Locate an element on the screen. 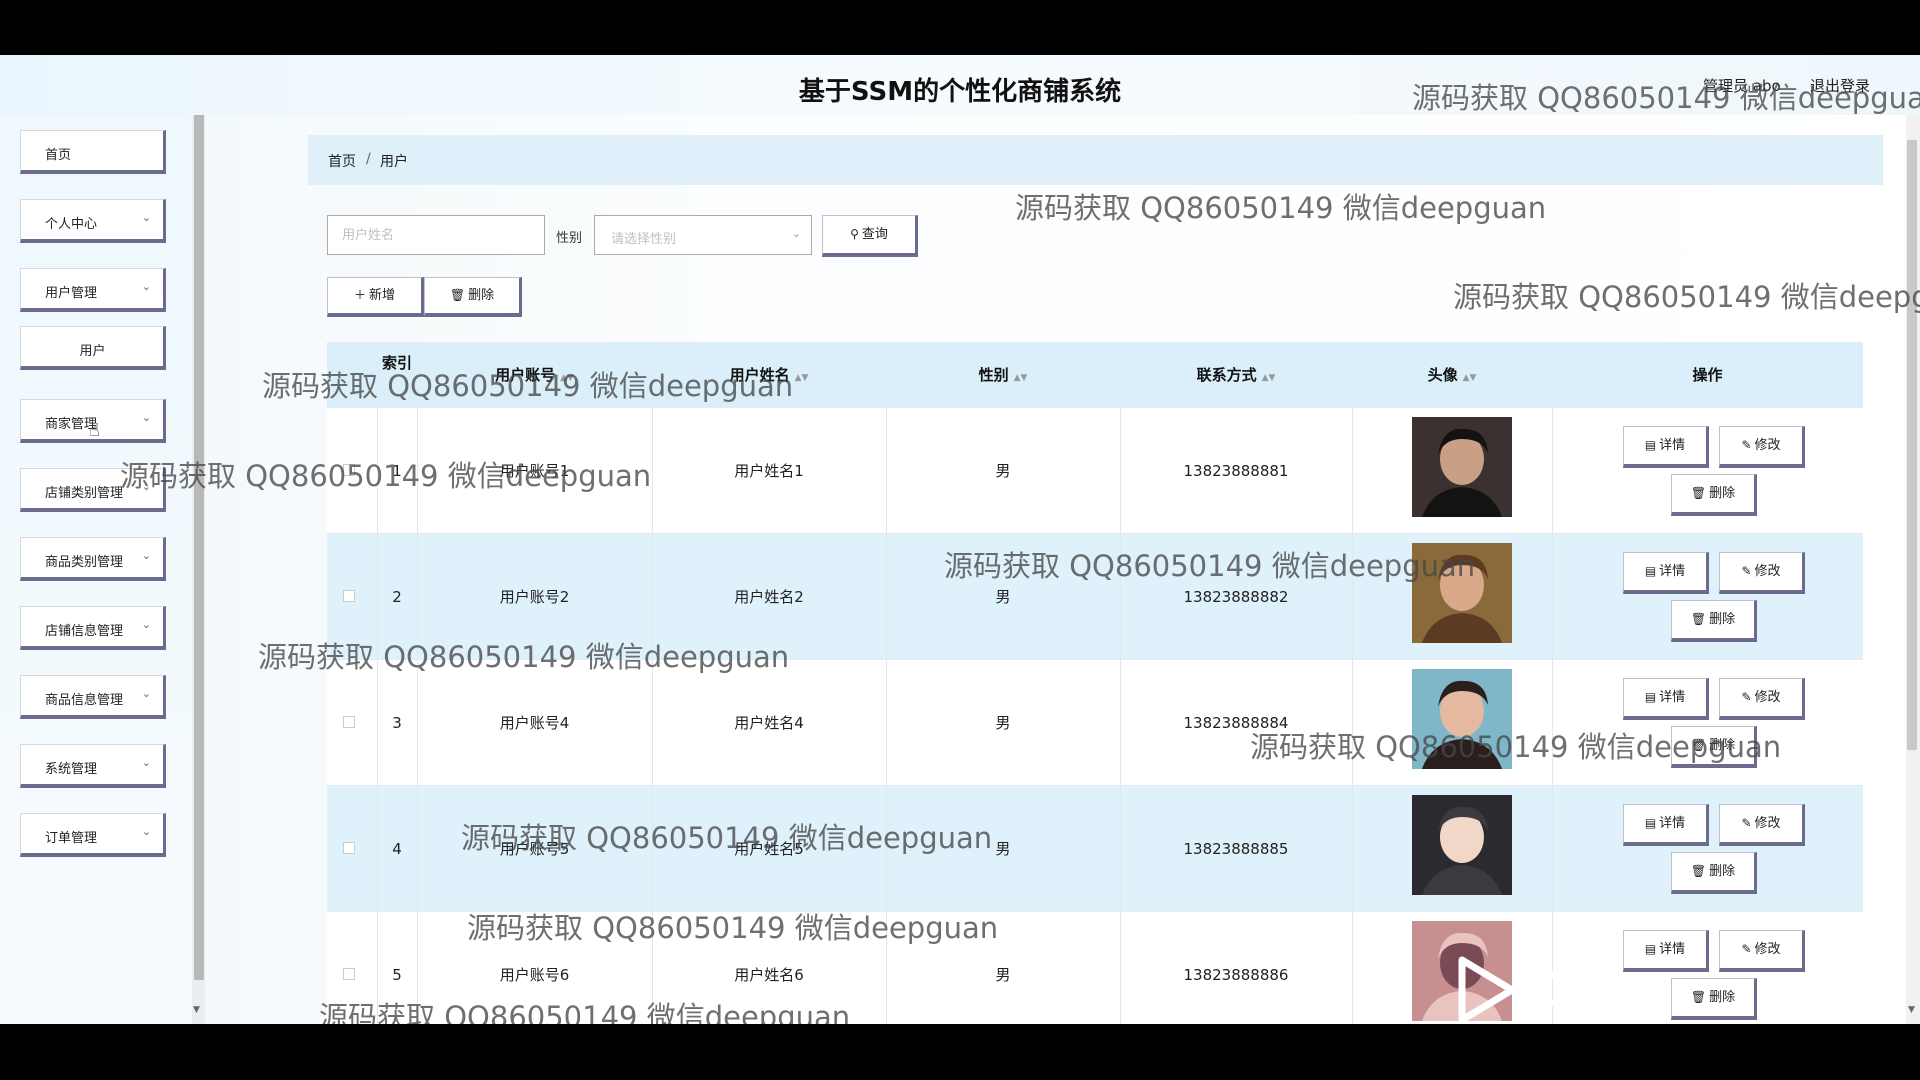 The height and width of the screenshot is (1080, 1920). sidebar-item: 用户管理 ⌄ is located at coordinates (93, 290).